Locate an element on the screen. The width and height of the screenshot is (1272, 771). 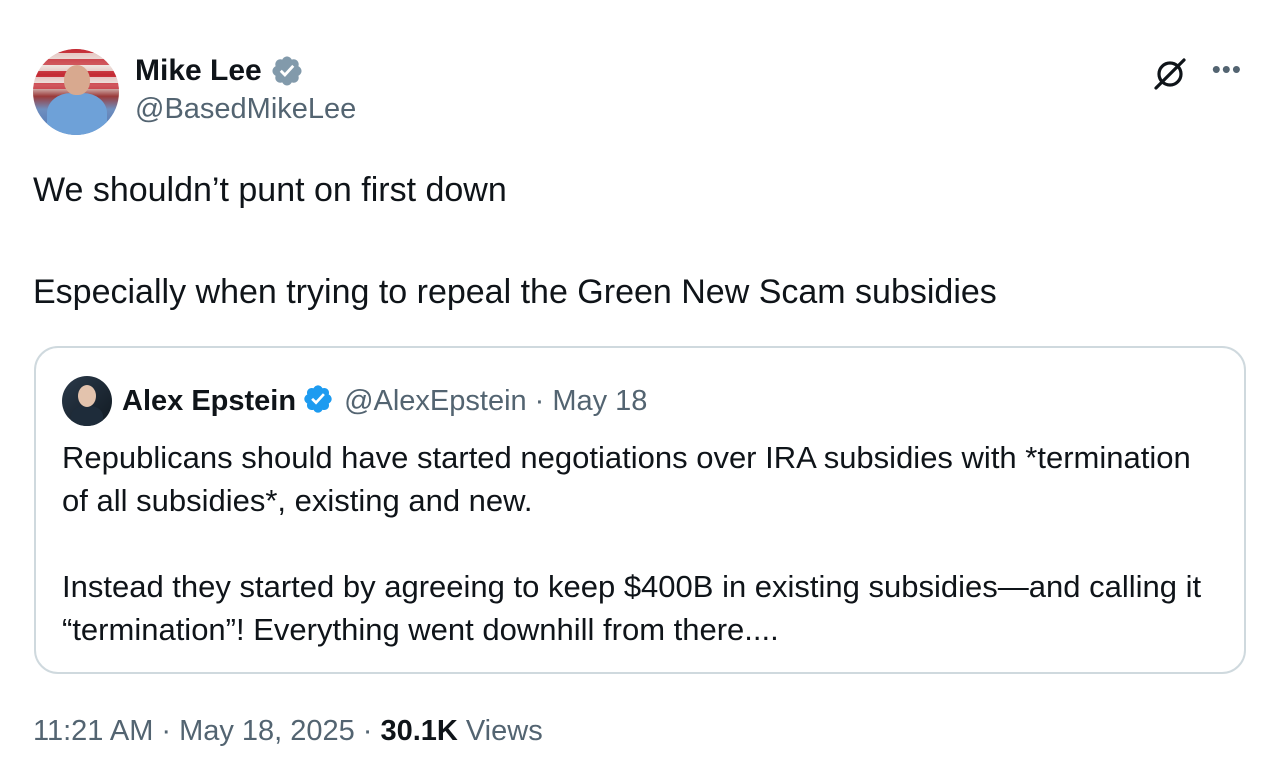
author-handle: @BasedMikeLee is located at coordinates (245, 109).